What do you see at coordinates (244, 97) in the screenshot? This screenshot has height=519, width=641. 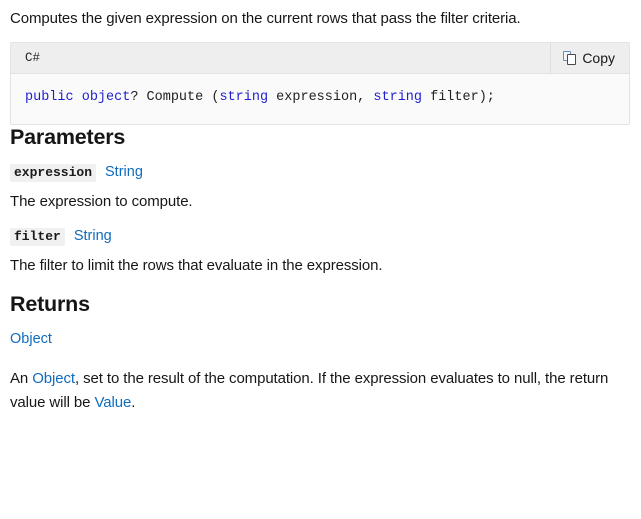 I see `keyword-string-1: string` at bounding box center [244, 97].